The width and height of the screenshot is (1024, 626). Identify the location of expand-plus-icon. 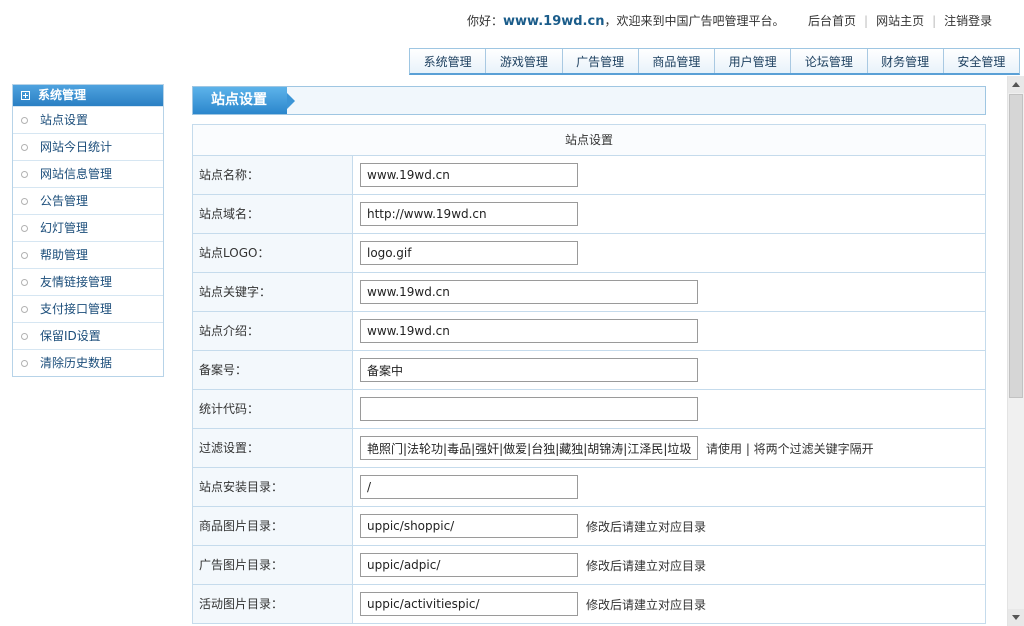
(25, 95).